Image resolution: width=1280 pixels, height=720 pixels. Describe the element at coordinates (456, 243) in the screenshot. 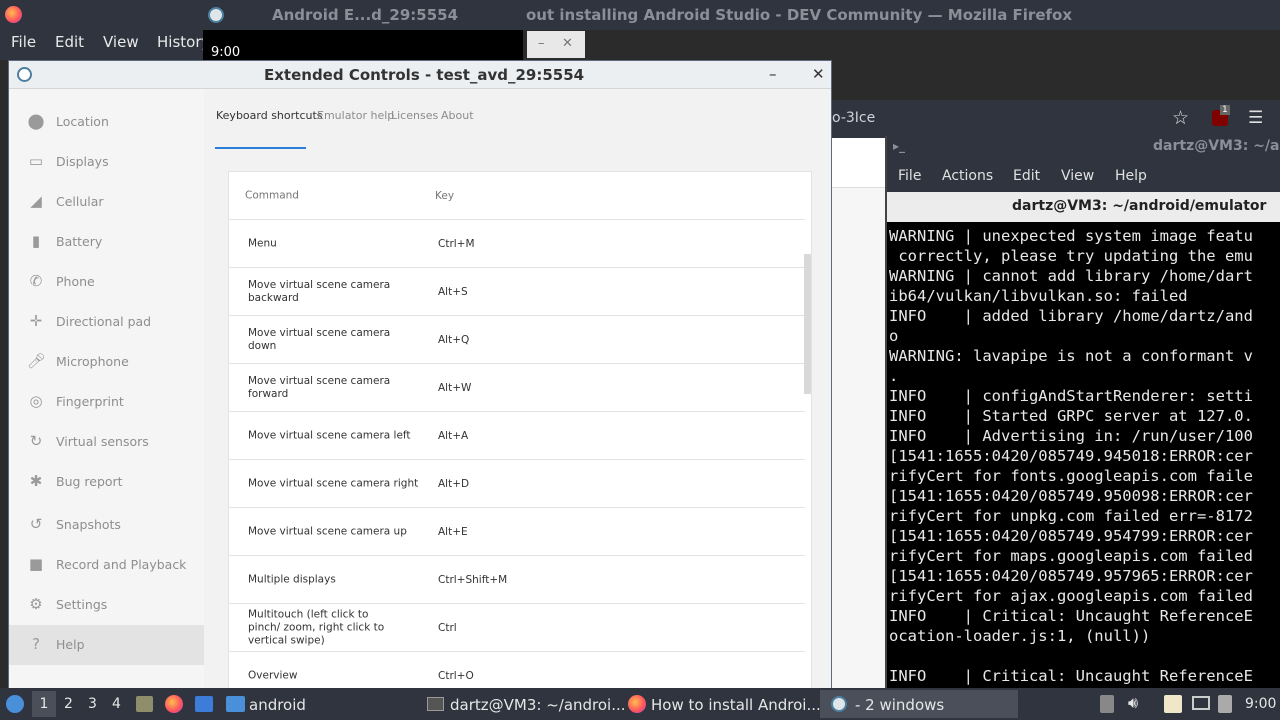

I see `shortcut-key: Ctrl+M` at that location.